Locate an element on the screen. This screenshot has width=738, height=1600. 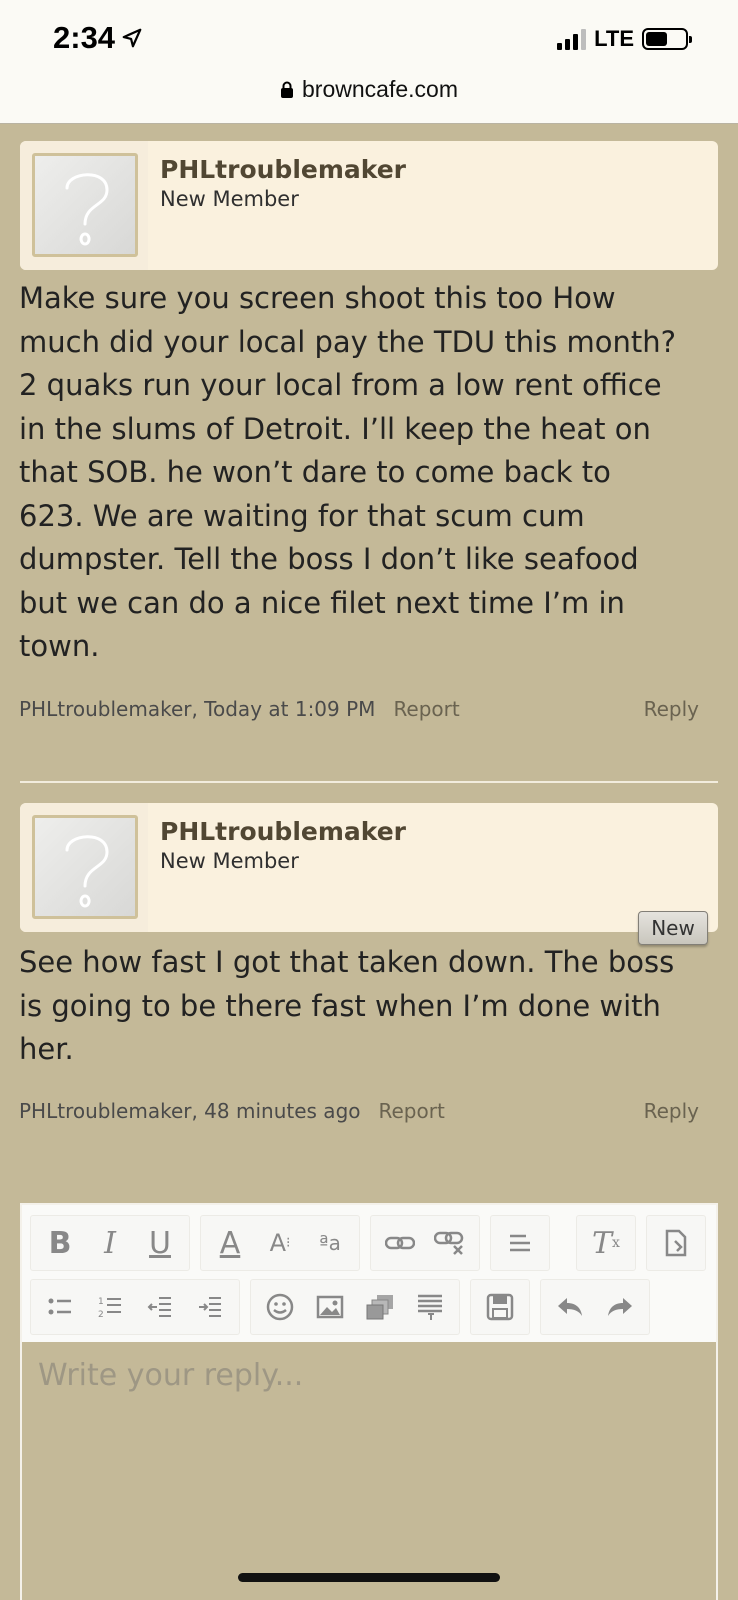
network-type: LTE is located at coordinates (614, 38).